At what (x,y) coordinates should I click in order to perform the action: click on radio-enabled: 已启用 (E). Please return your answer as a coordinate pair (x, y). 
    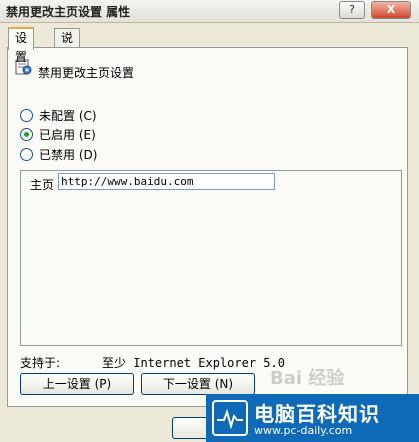
    Looking at the image, I should click on (58, 134).